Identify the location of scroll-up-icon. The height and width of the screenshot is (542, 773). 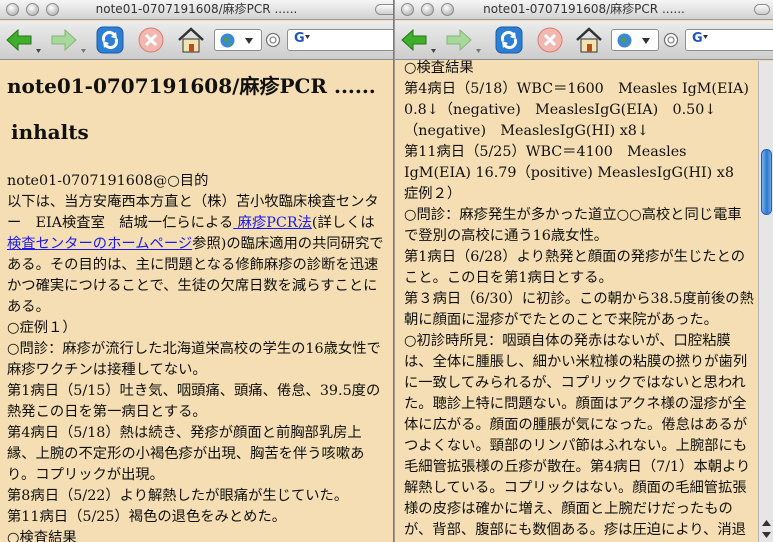
(766, 523).